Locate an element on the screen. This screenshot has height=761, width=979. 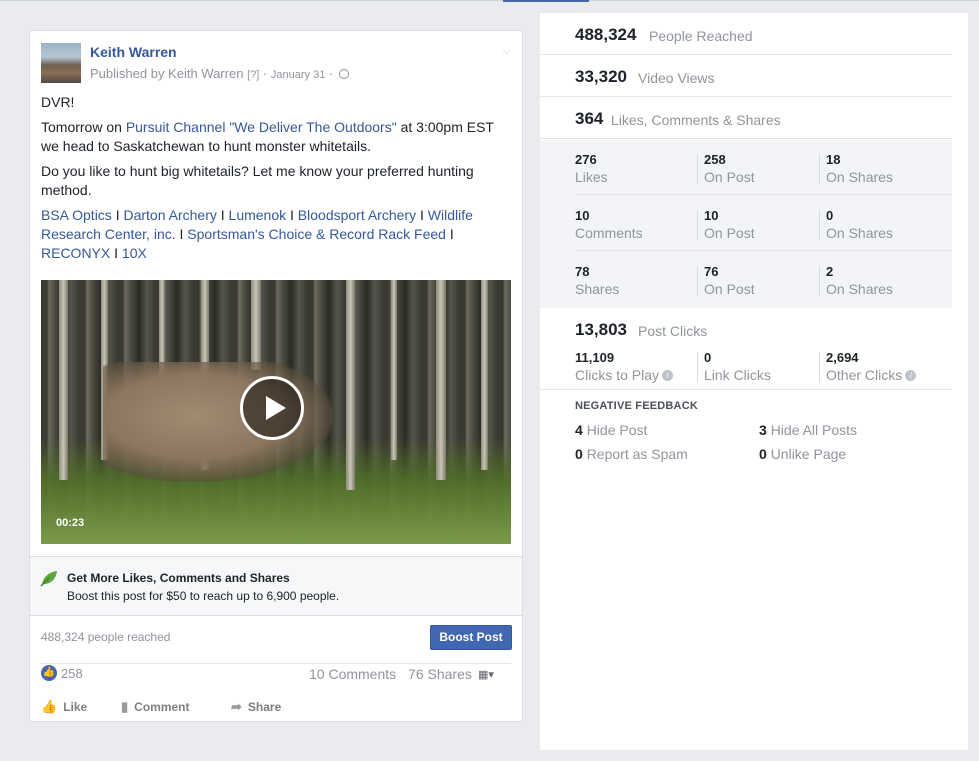
video-views-row: 33,320 Video Views is located at coordinates (746, 76).